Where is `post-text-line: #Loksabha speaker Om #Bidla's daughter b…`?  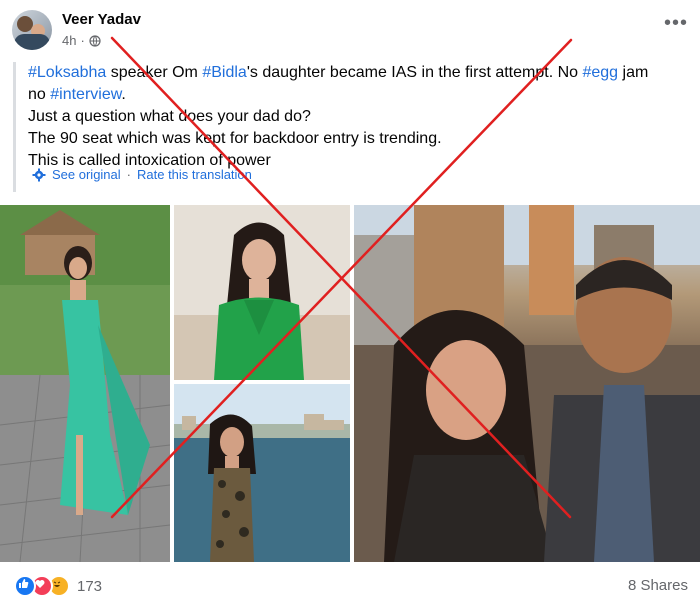
post-text-line: #Loksabha speaker Om #Bidla's daughter b… is located at coordinates (353, 73).